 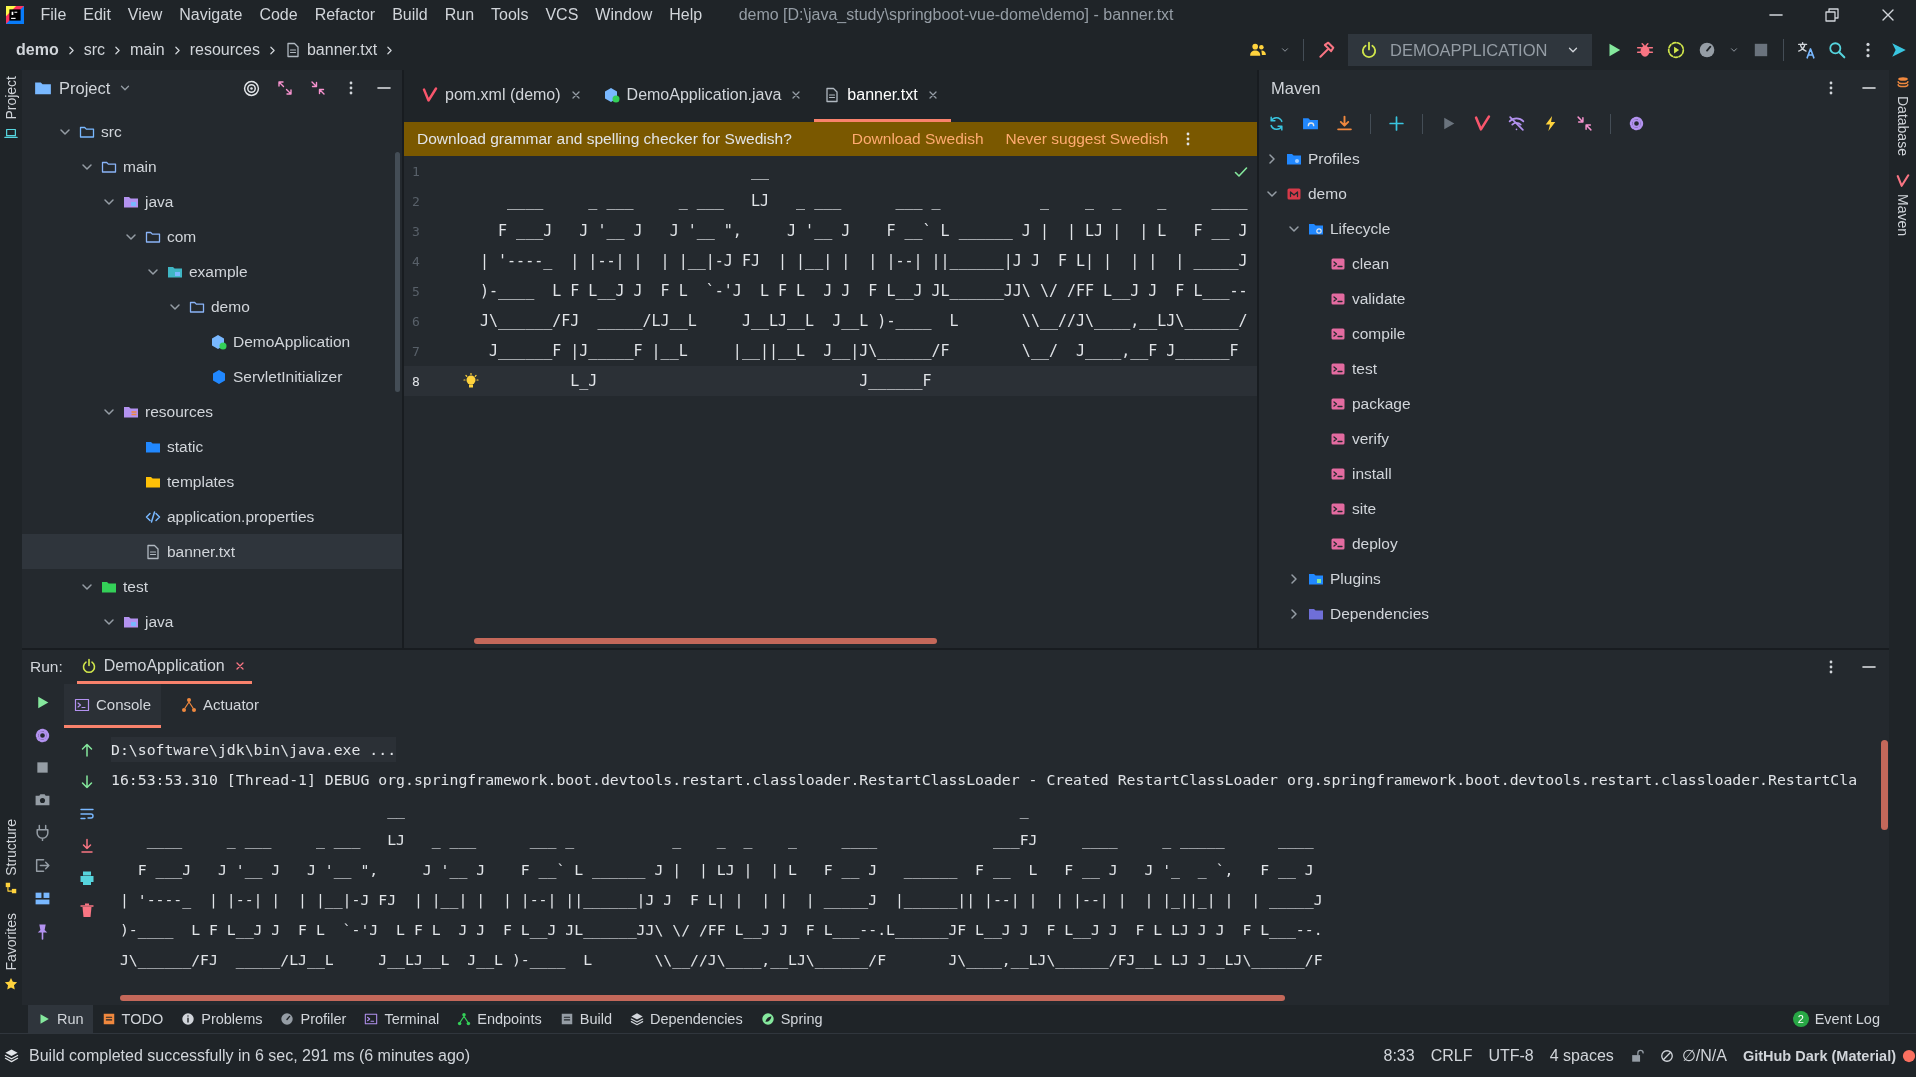 What do you see at coordinates (1516, 123) in the screenshot?
I see `offline-icon` at bounding box center [1516, 123].